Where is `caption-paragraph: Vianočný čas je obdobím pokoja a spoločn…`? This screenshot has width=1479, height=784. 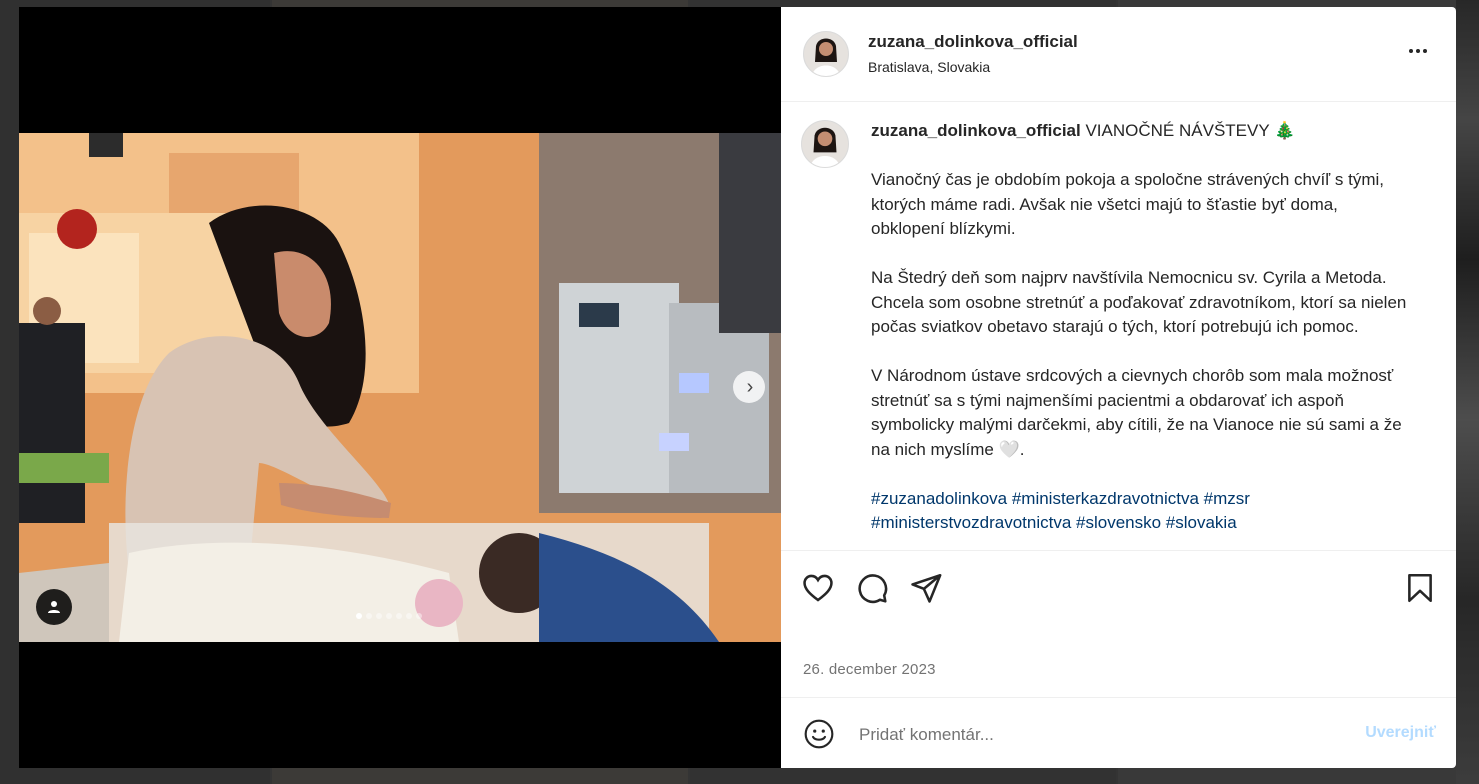 caption-paragraph: Vianočný čas je obdobím pokoja a spoločn… is located at coordinates (1128, 204).